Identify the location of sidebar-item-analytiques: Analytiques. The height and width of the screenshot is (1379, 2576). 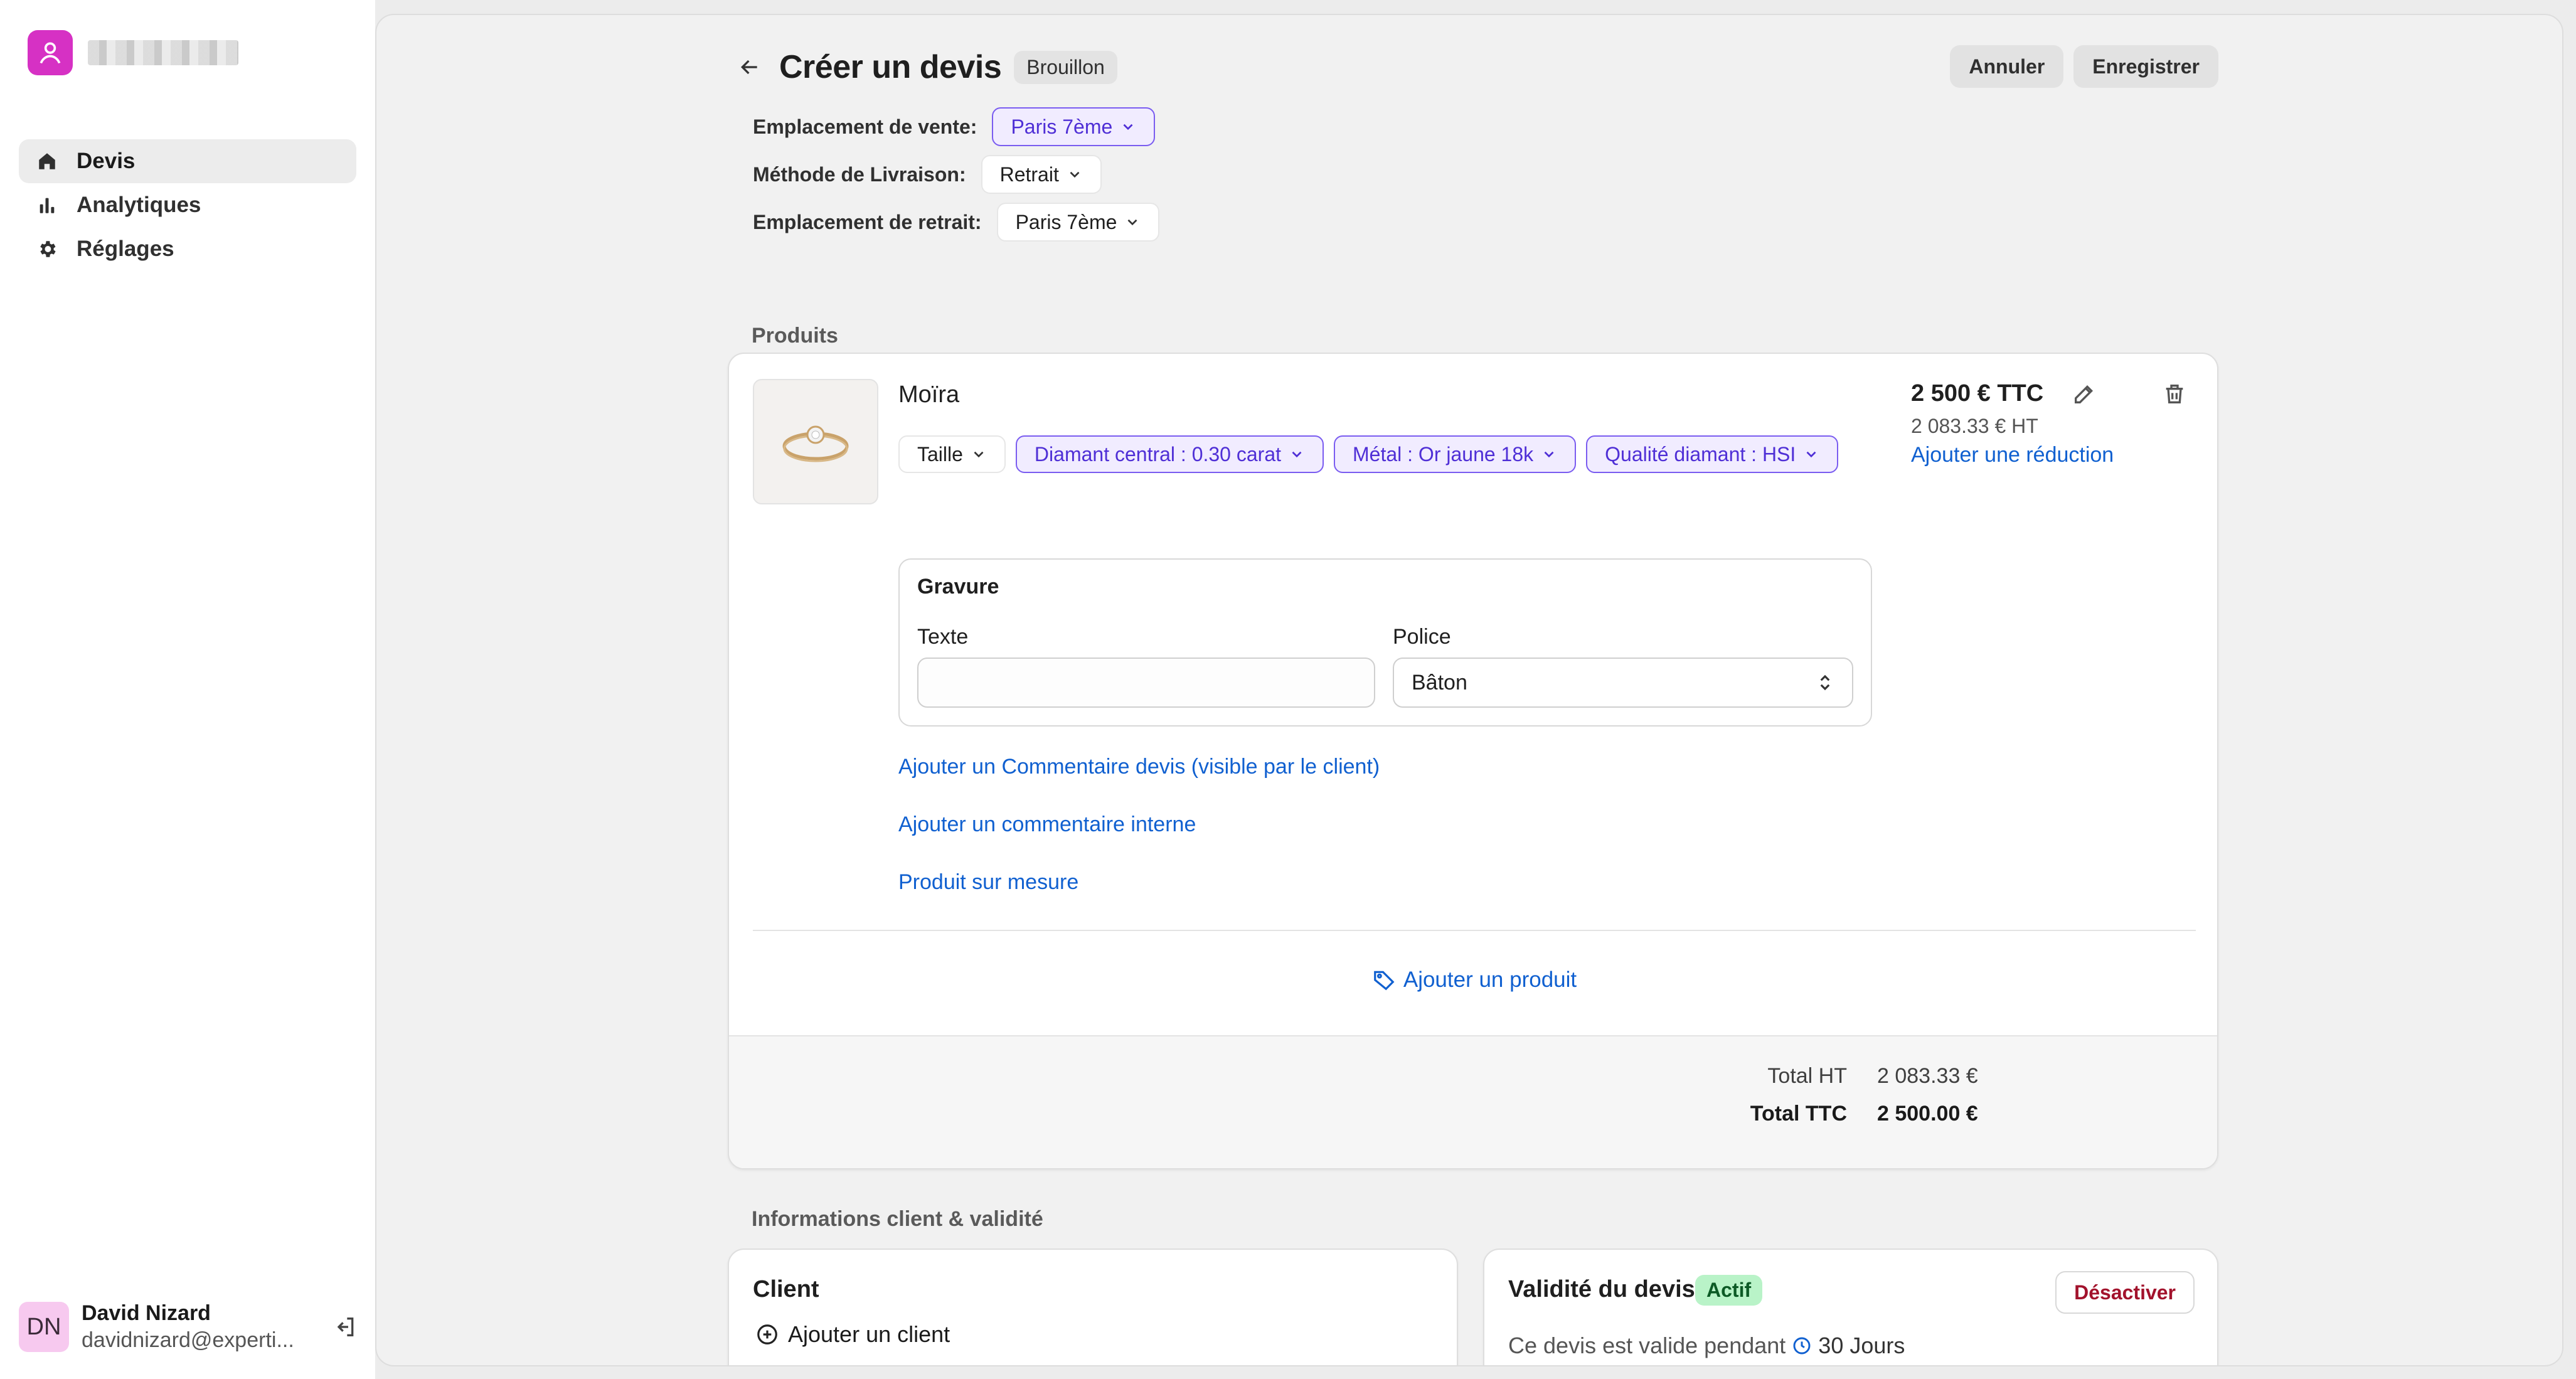
(188, 205).